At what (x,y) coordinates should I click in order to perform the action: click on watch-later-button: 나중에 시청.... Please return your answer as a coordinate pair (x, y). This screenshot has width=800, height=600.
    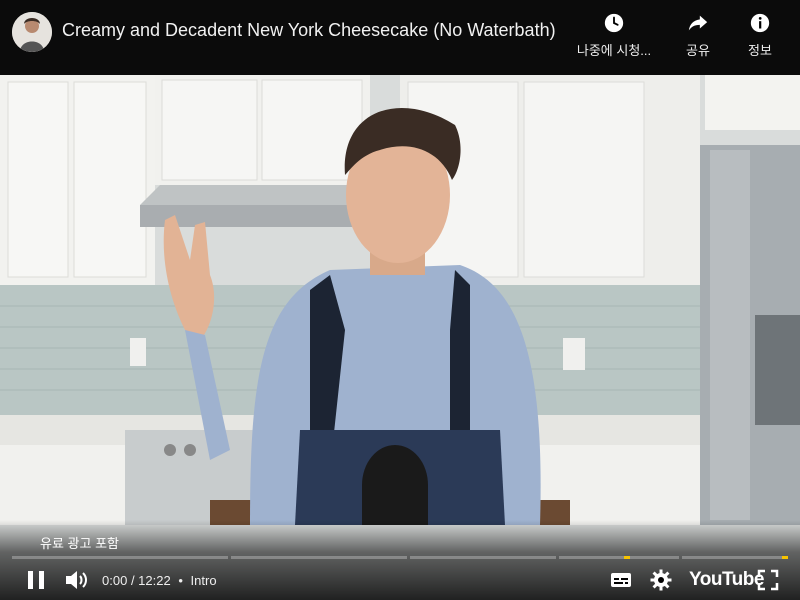
    Looking at the image, I should click on (614, 35).